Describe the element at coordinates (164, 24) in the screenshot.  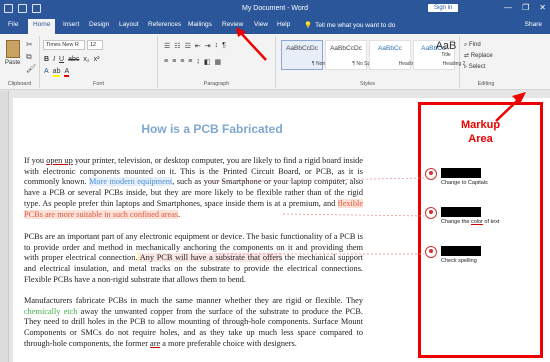
I see `tab-references: References` at that location.